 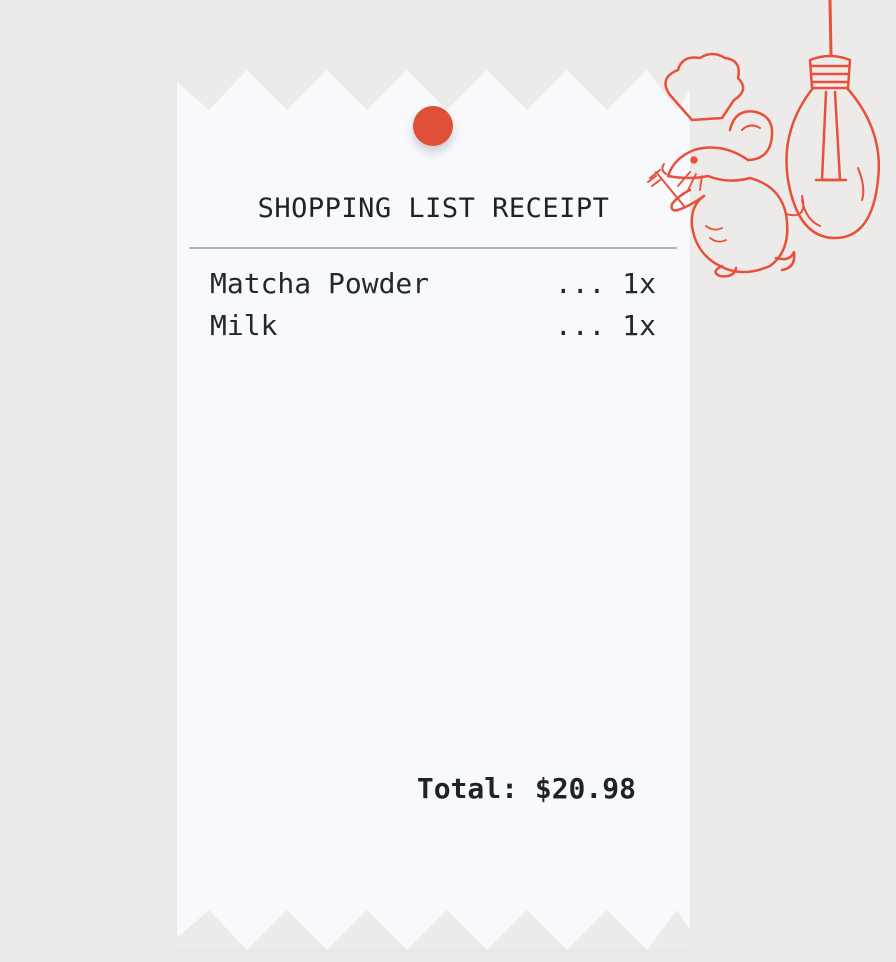 What do you see at coordinates (764, 139) in the screenshot?
I see `chef-mouse-lightbulb-illustration` at bounding box center [764, 139].